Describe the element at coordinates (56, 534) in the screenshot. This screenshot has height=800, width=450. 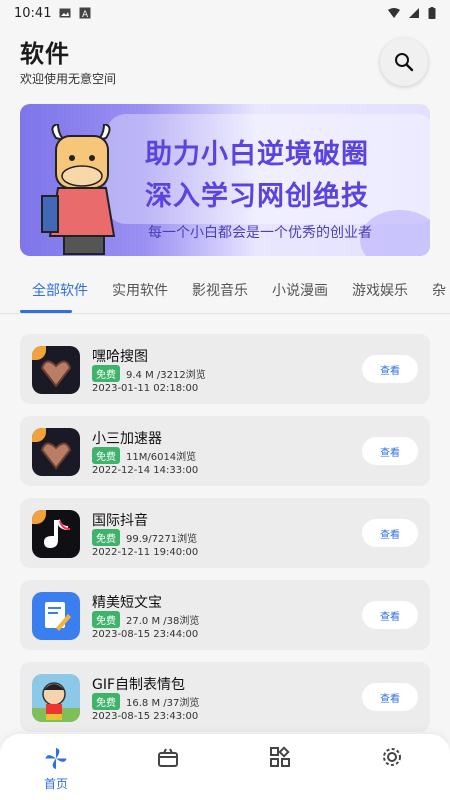
I see `app-icon-music-note` at that location.